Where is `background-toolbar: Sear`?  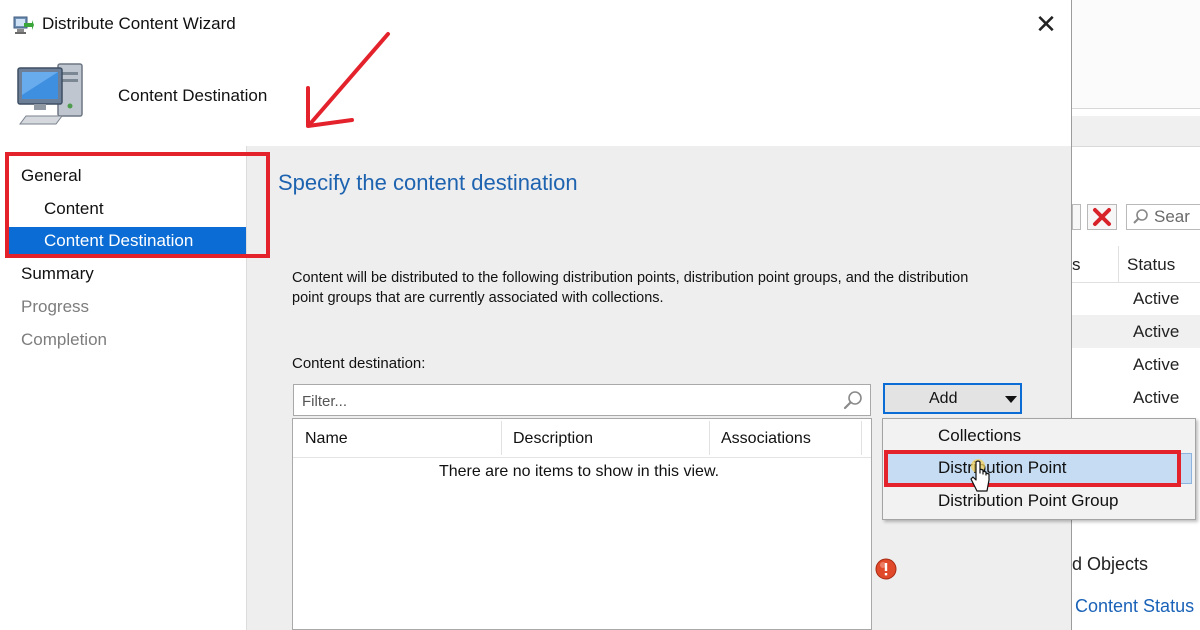
background-toolbar: Sear is located at coordinates (1136, 218).